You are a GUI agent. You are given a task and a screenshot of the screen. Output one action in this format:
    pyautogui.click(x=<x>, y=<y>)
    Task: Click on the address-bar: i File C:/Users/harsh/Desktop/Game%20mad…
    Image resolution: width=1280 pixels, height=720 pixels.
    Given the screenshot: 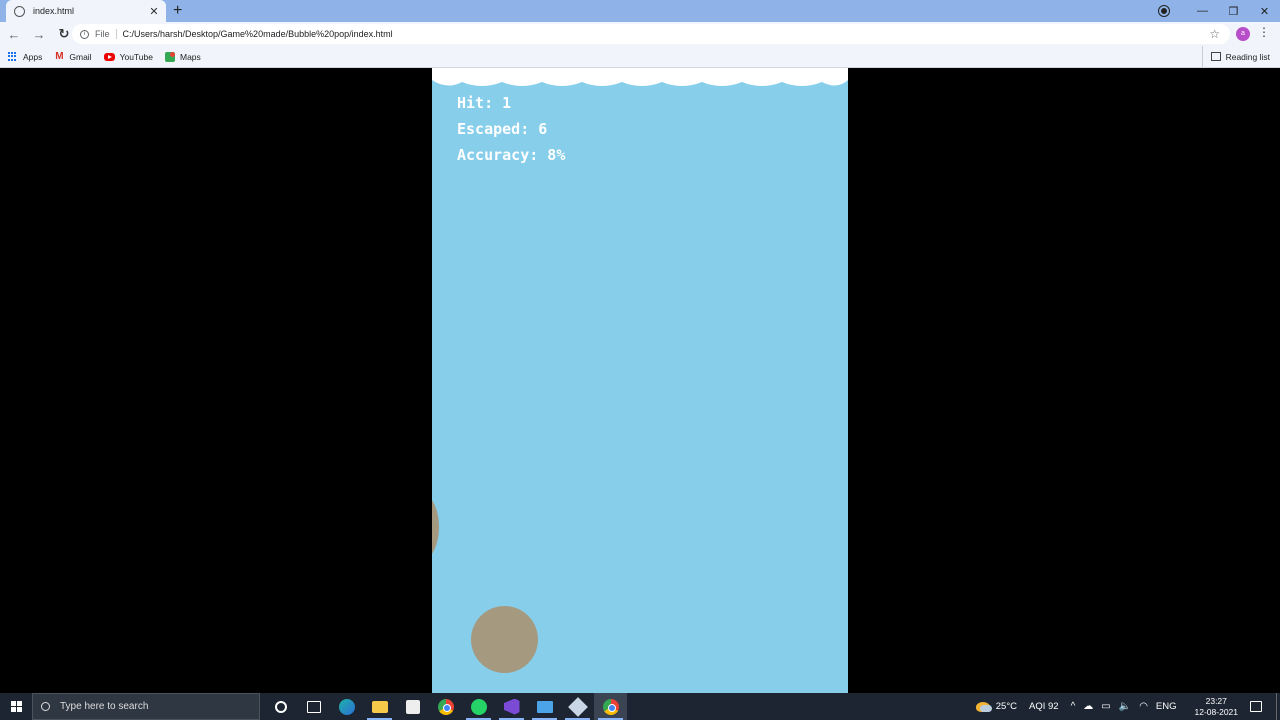 What is the action you would take?
    pyautogui.click(x=651, y=34)
    